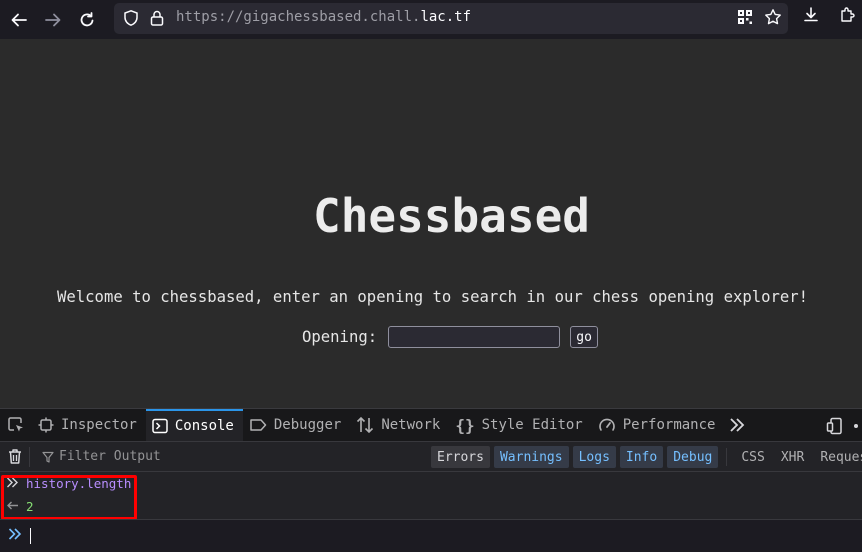  I want to click on tab-style-editor: {} Style Editor, so click(520, 425).